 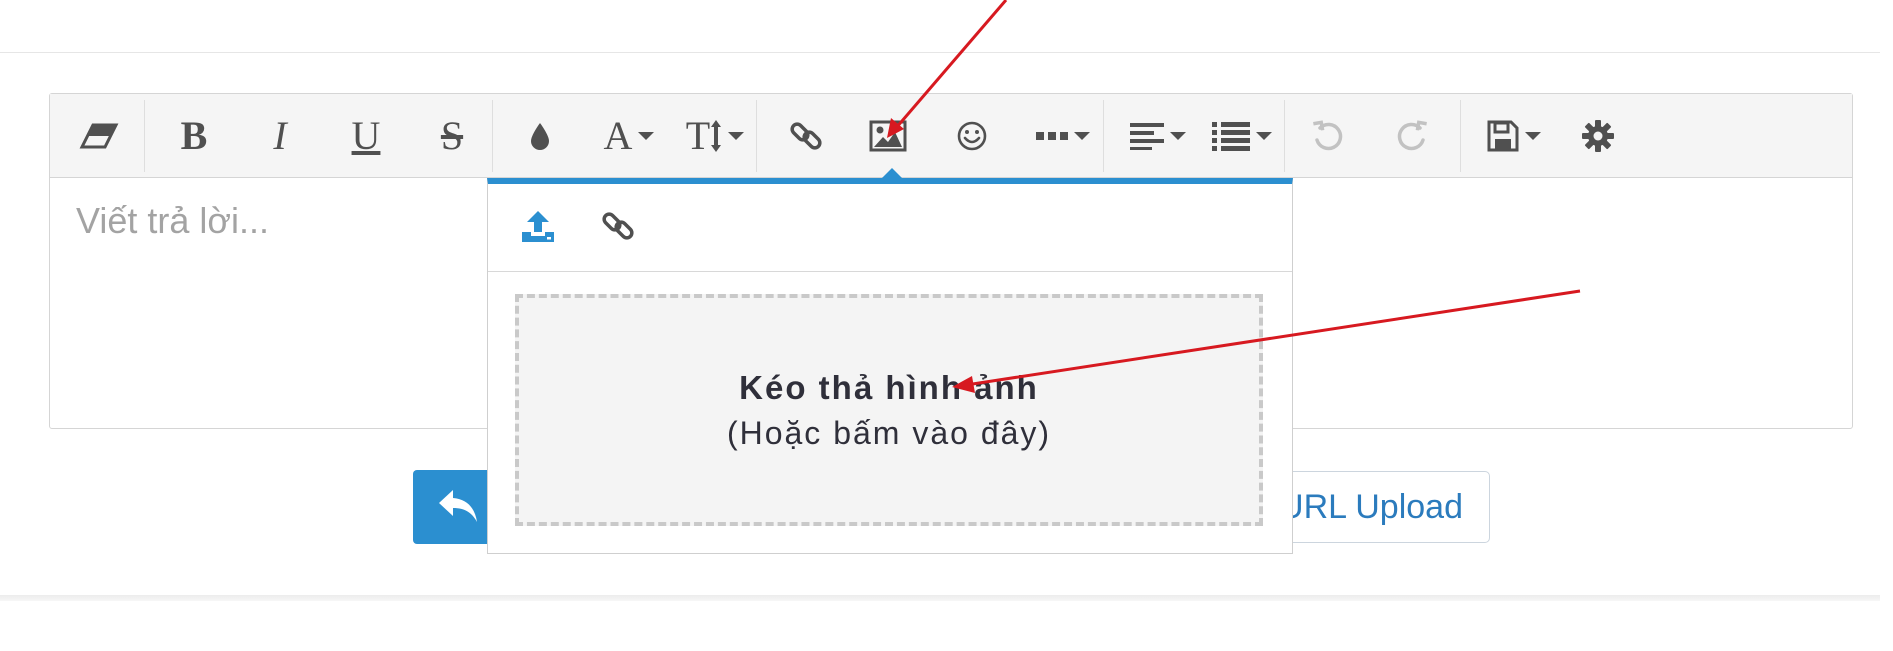 I want to click on url-upload-label: URL Upload, so click(x=1371, y=506).